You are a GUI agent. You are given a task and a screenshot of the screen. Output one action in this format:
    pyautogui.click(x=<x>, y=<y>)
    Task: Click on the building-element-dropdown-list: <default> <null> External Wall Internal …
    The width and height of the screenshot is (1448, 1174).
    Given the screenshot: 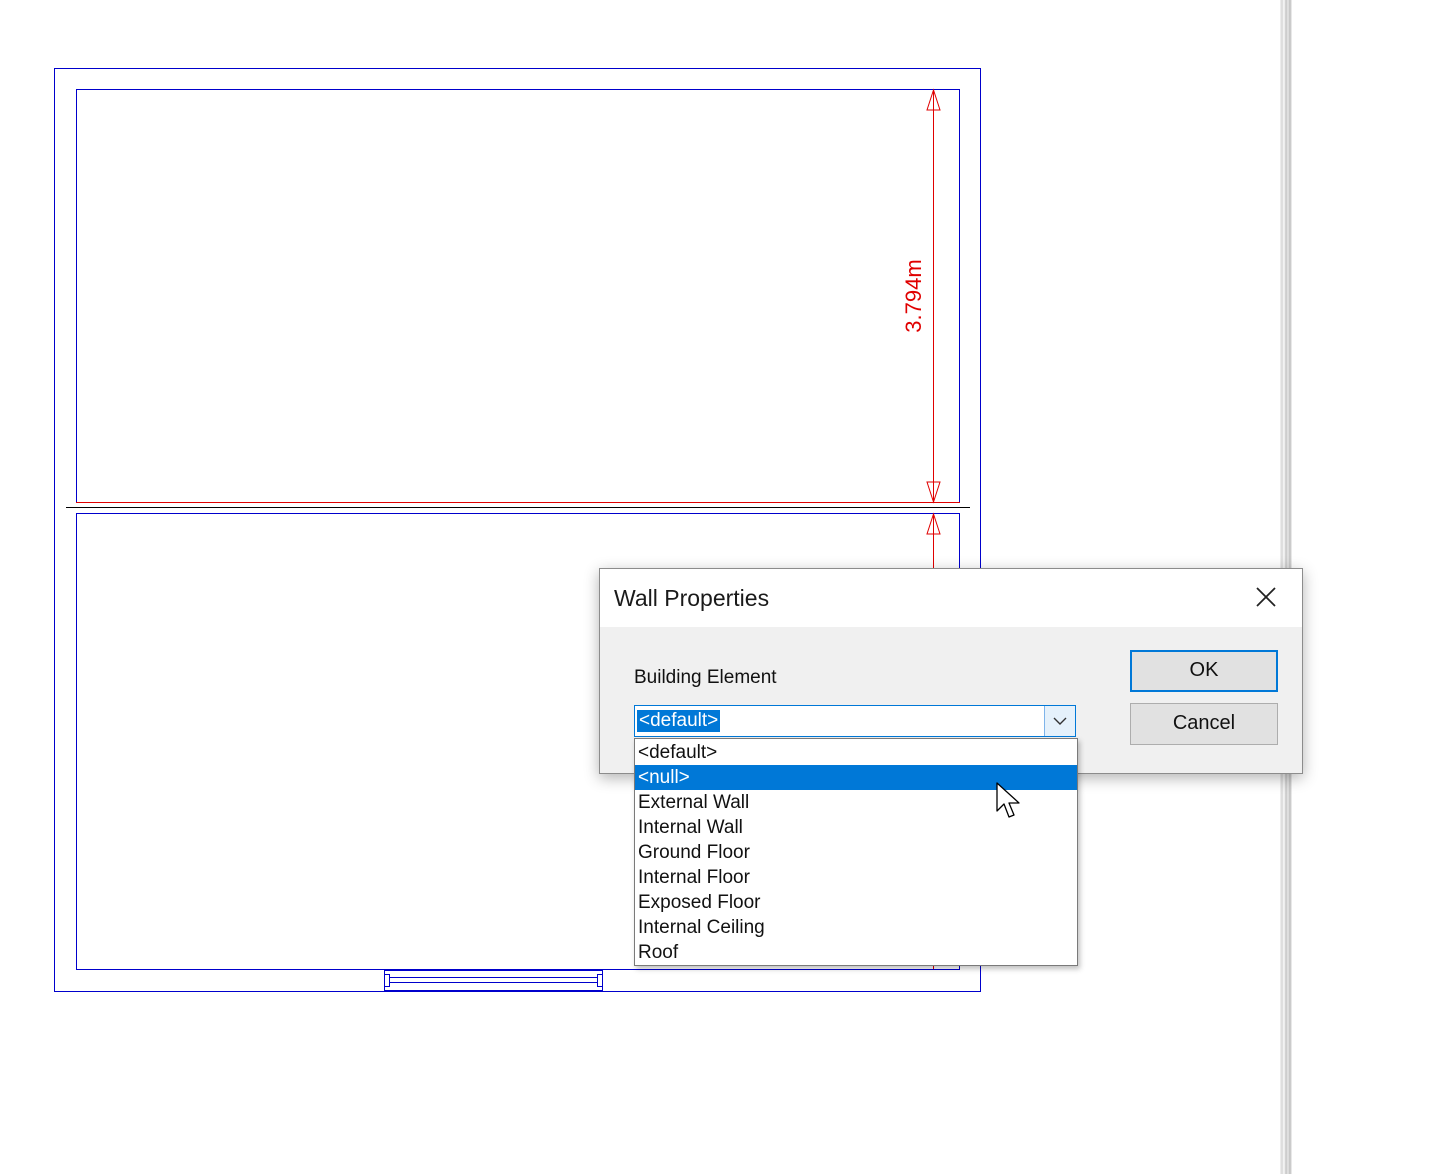 What is the action you would take?
    pyautogui.click(x=856, y=852)
    